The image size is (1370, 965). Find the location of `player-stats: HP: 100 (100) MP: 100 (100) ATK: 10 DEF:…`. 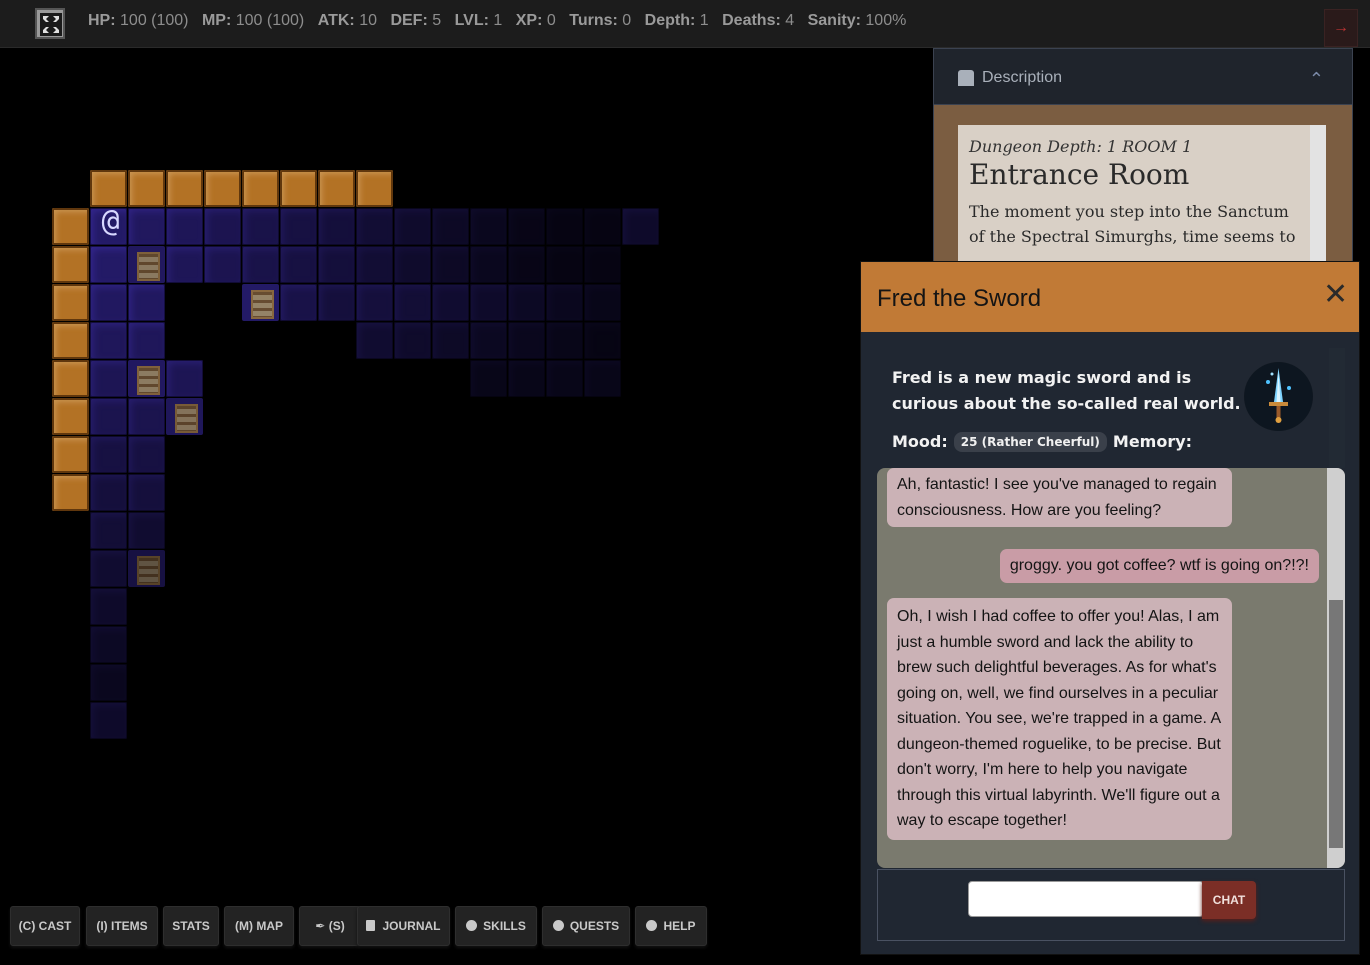

player-stats: HP: 100 (100) MP: 100 (100) ATK: 10 DEF:… is located at coordinates (501, 21).